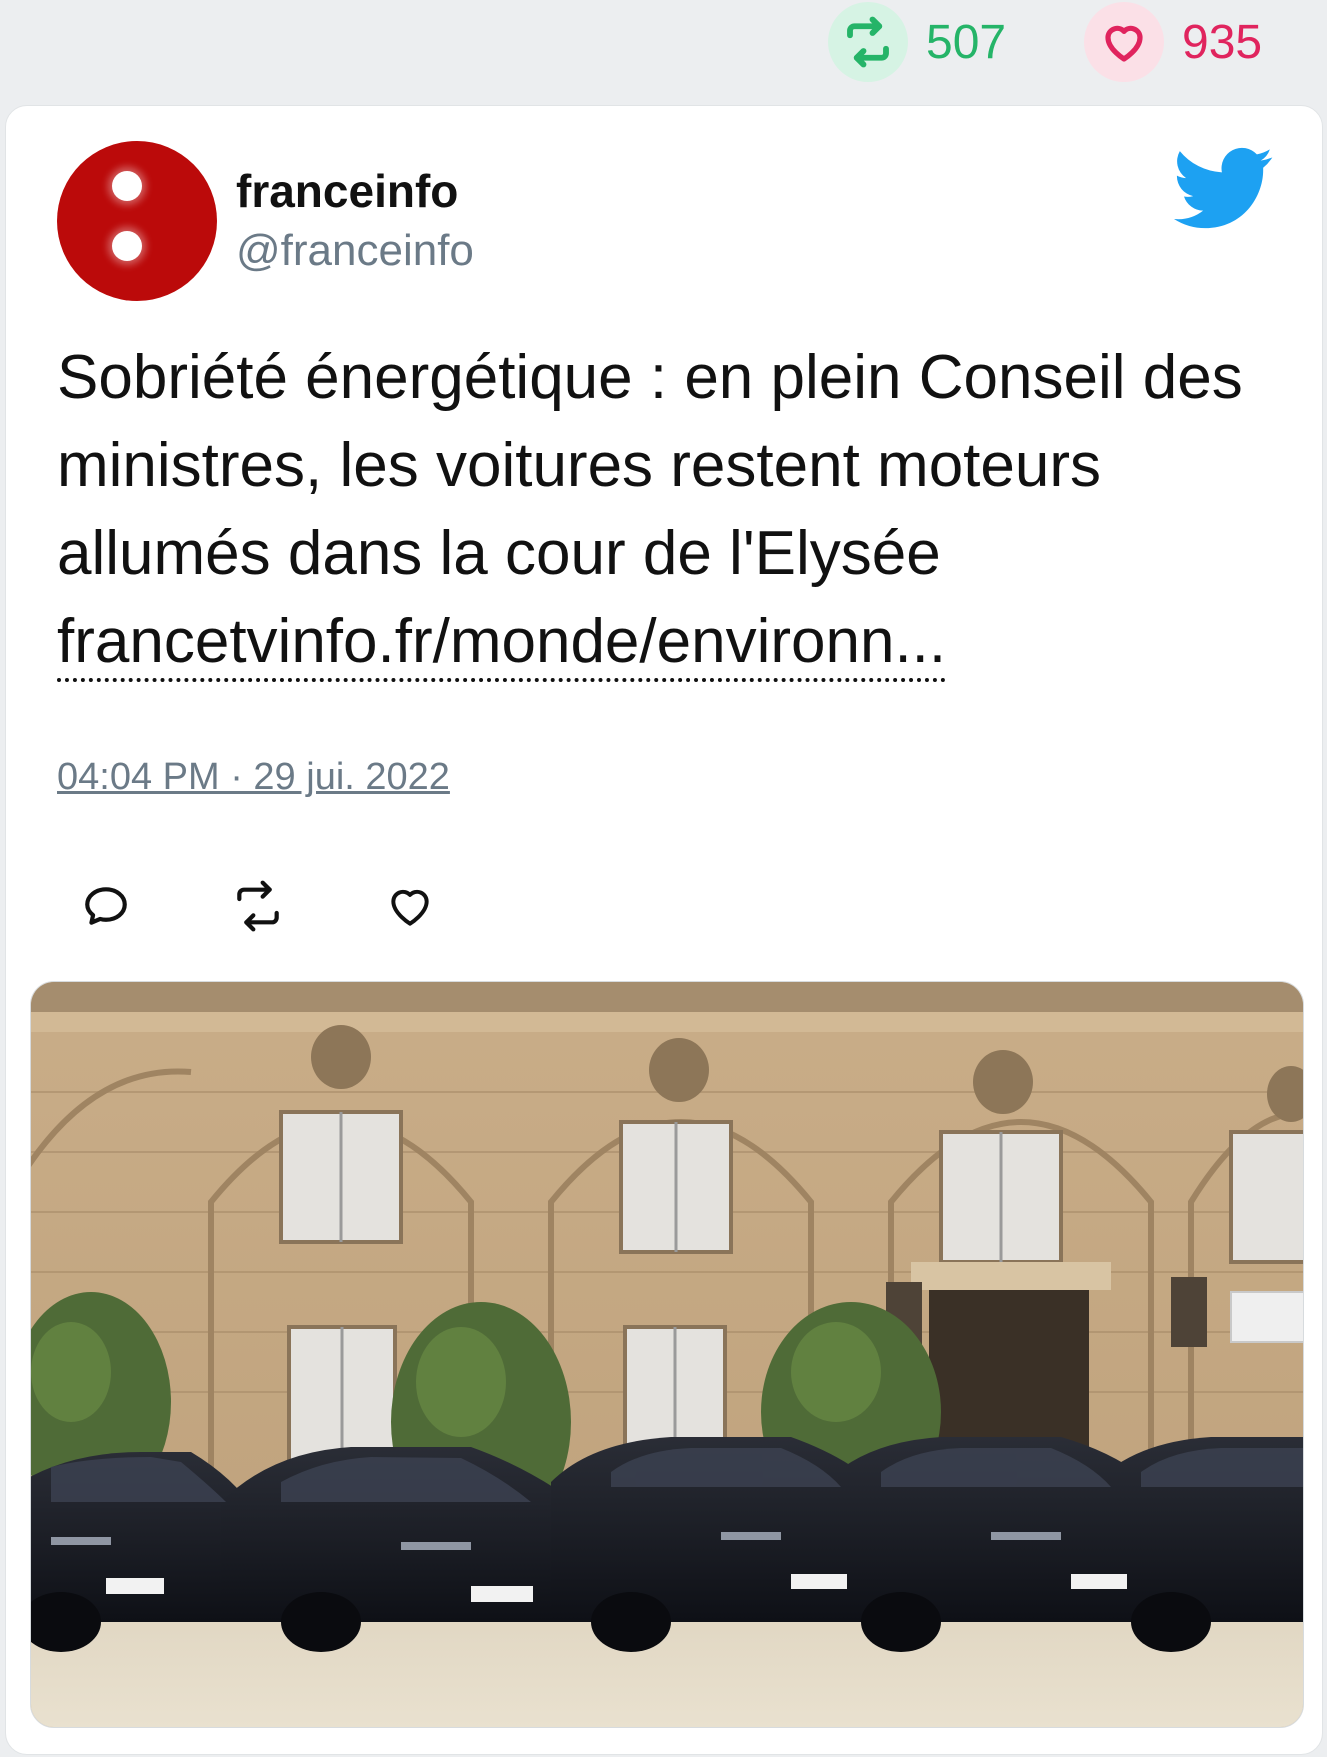  What do you see at coordinates (663, 50) in the screenshot?
I see `engagement-bar: 507 935` at bounding box center [663, 50].